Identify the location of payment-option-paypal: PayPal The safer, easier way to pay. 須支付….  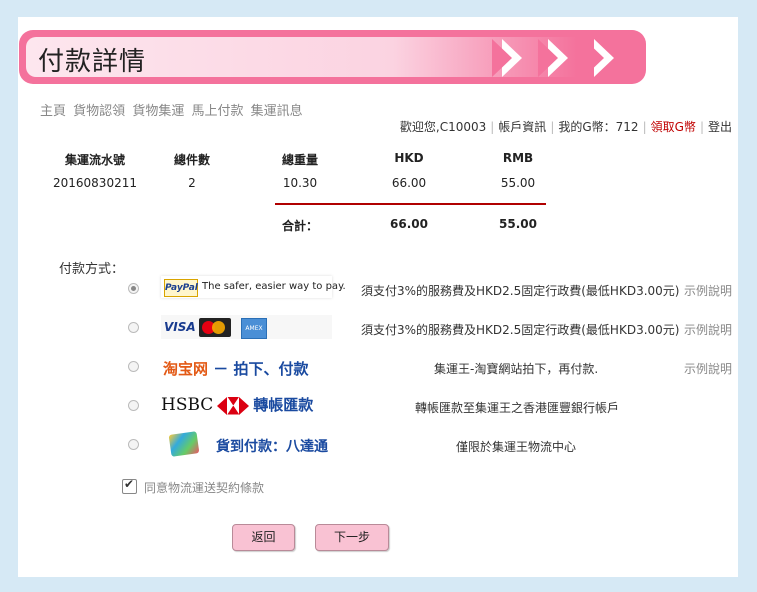
(378, 289).